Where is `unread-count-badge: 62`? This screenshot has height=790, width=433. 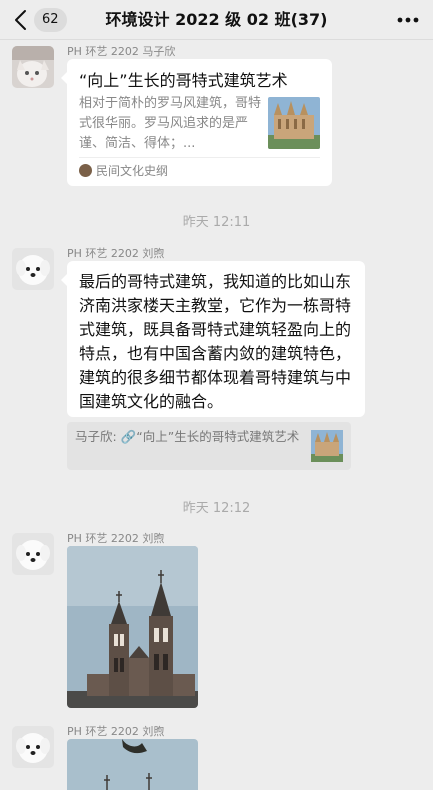 unread-count-badge: 62 is located at coordinates (50, 20).